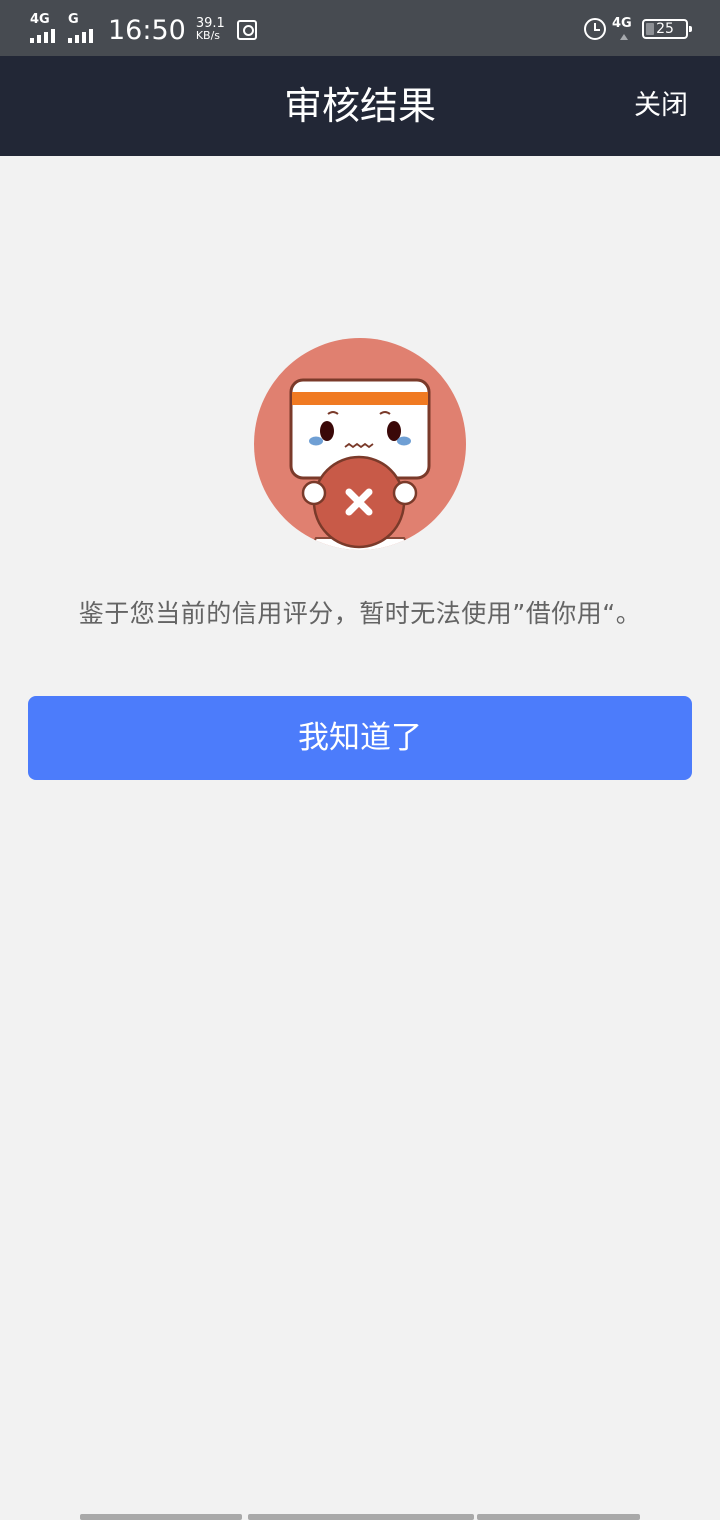 The height and width of the screenshot is (1520, 720). What do you see at coordinates (73, 19) in the screenshot?
I see `network-type-2: G` at bounding box center [73, 19].